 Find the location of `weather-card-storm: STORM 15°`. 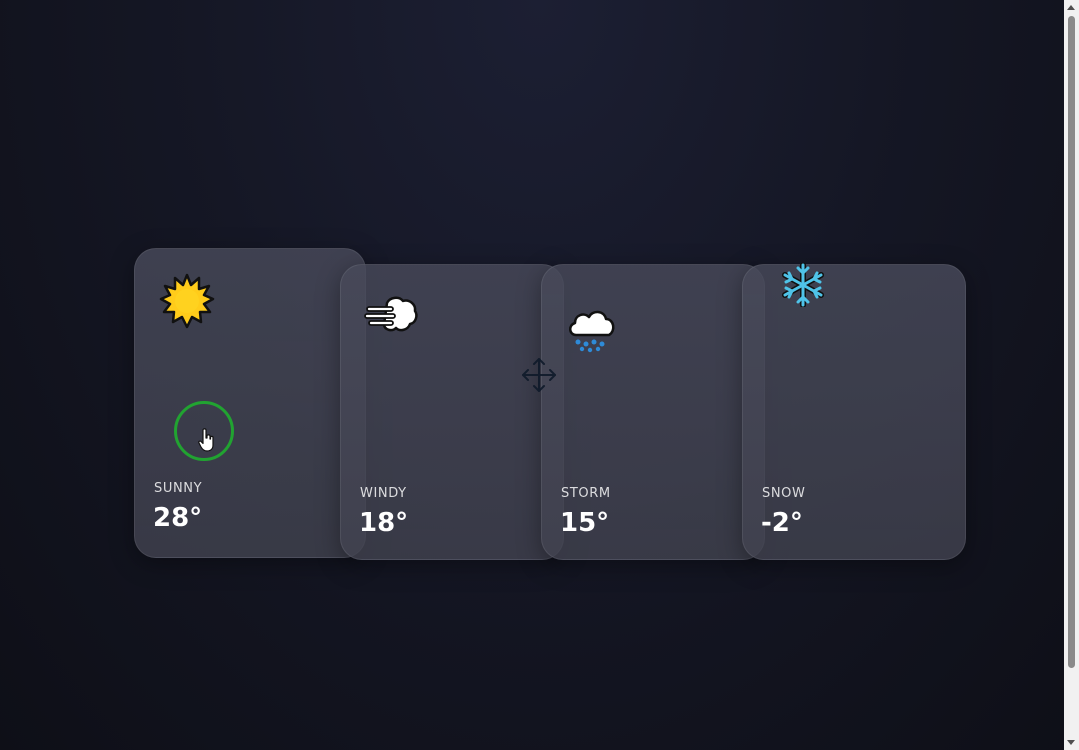

weather-card-storm: STORM 15° is located at coordinates (653, 412).